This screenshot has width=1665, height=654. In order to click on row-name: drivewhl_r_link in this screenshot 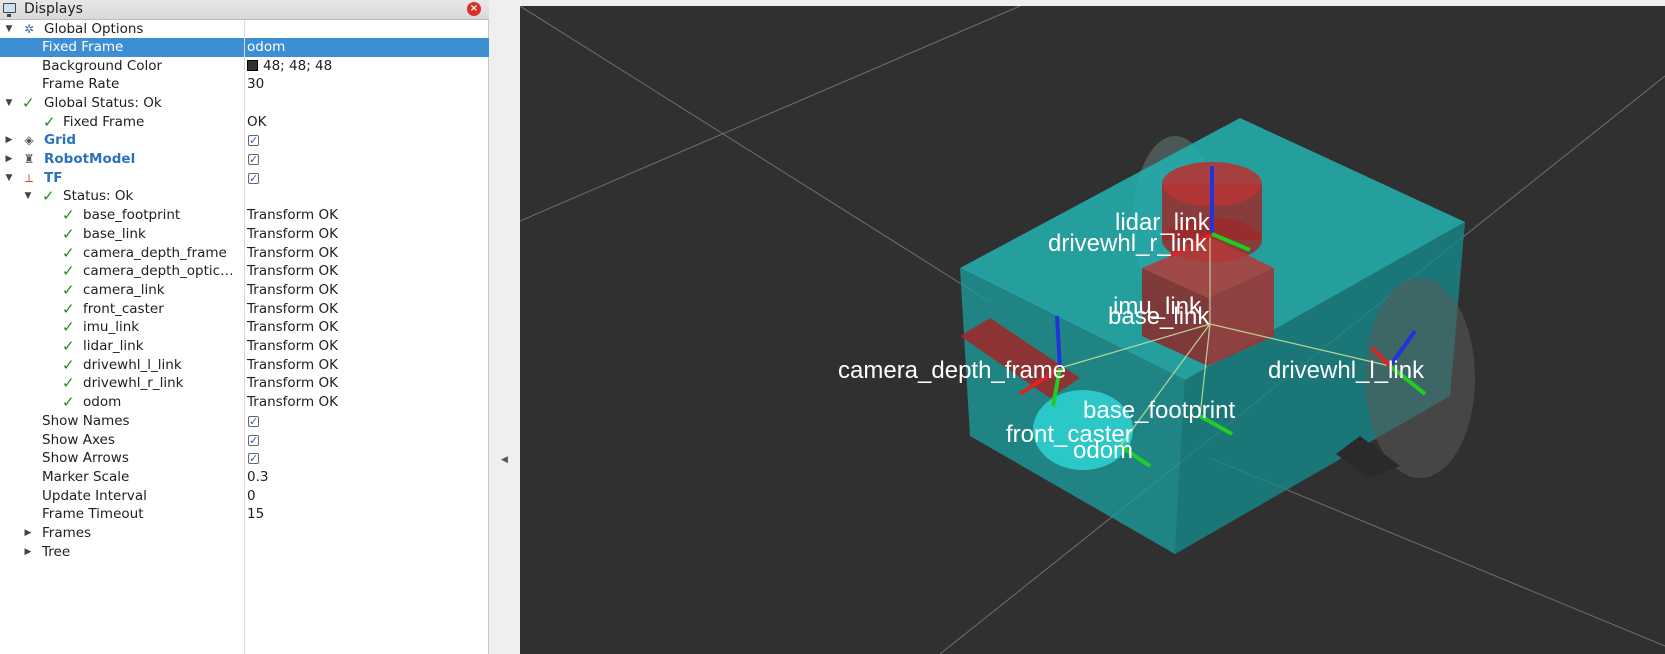, I will do `click(133, 383)`.